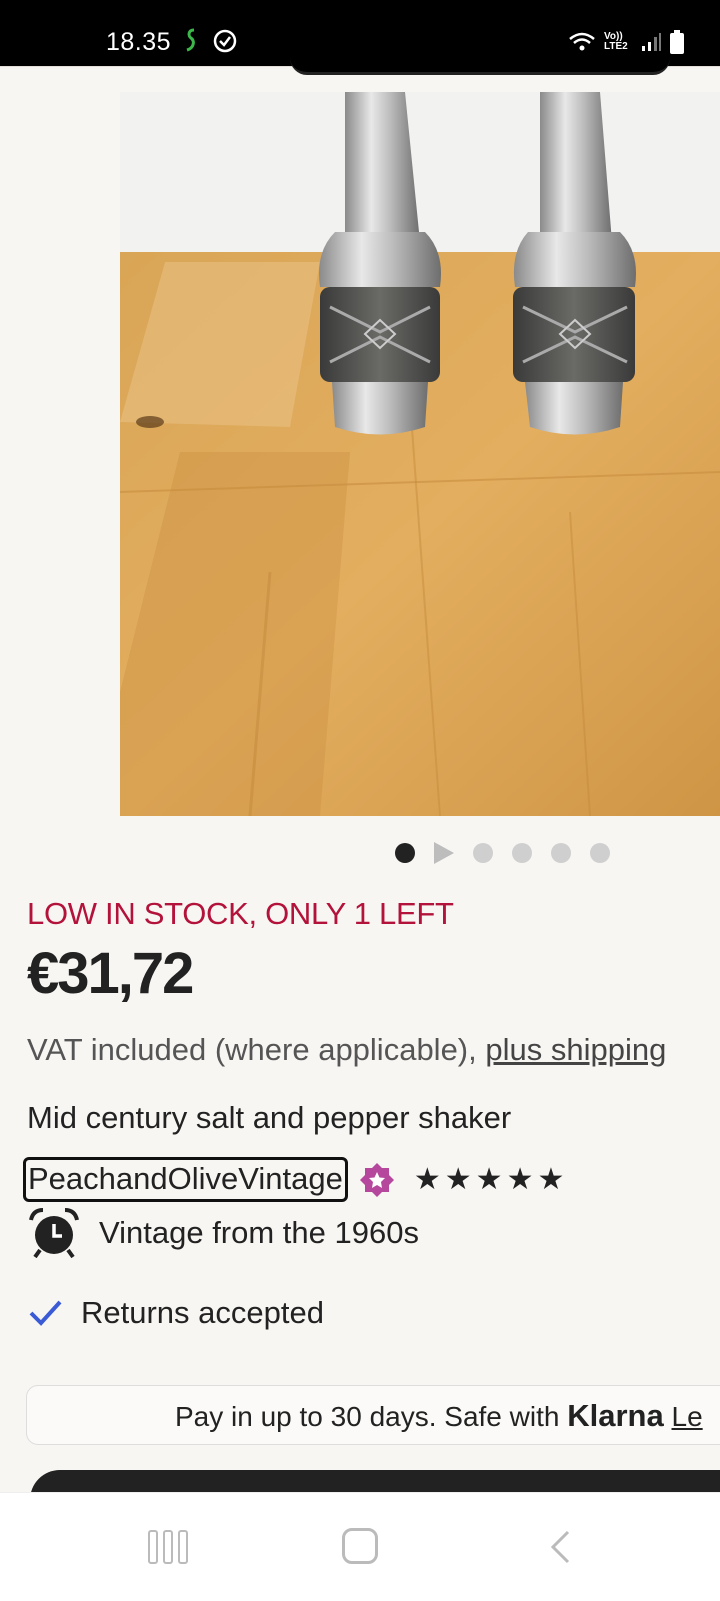  Describe the element at coordinates (616, 41) in the screenshot. I see `network-label: Vo)) LTE2` at that location.